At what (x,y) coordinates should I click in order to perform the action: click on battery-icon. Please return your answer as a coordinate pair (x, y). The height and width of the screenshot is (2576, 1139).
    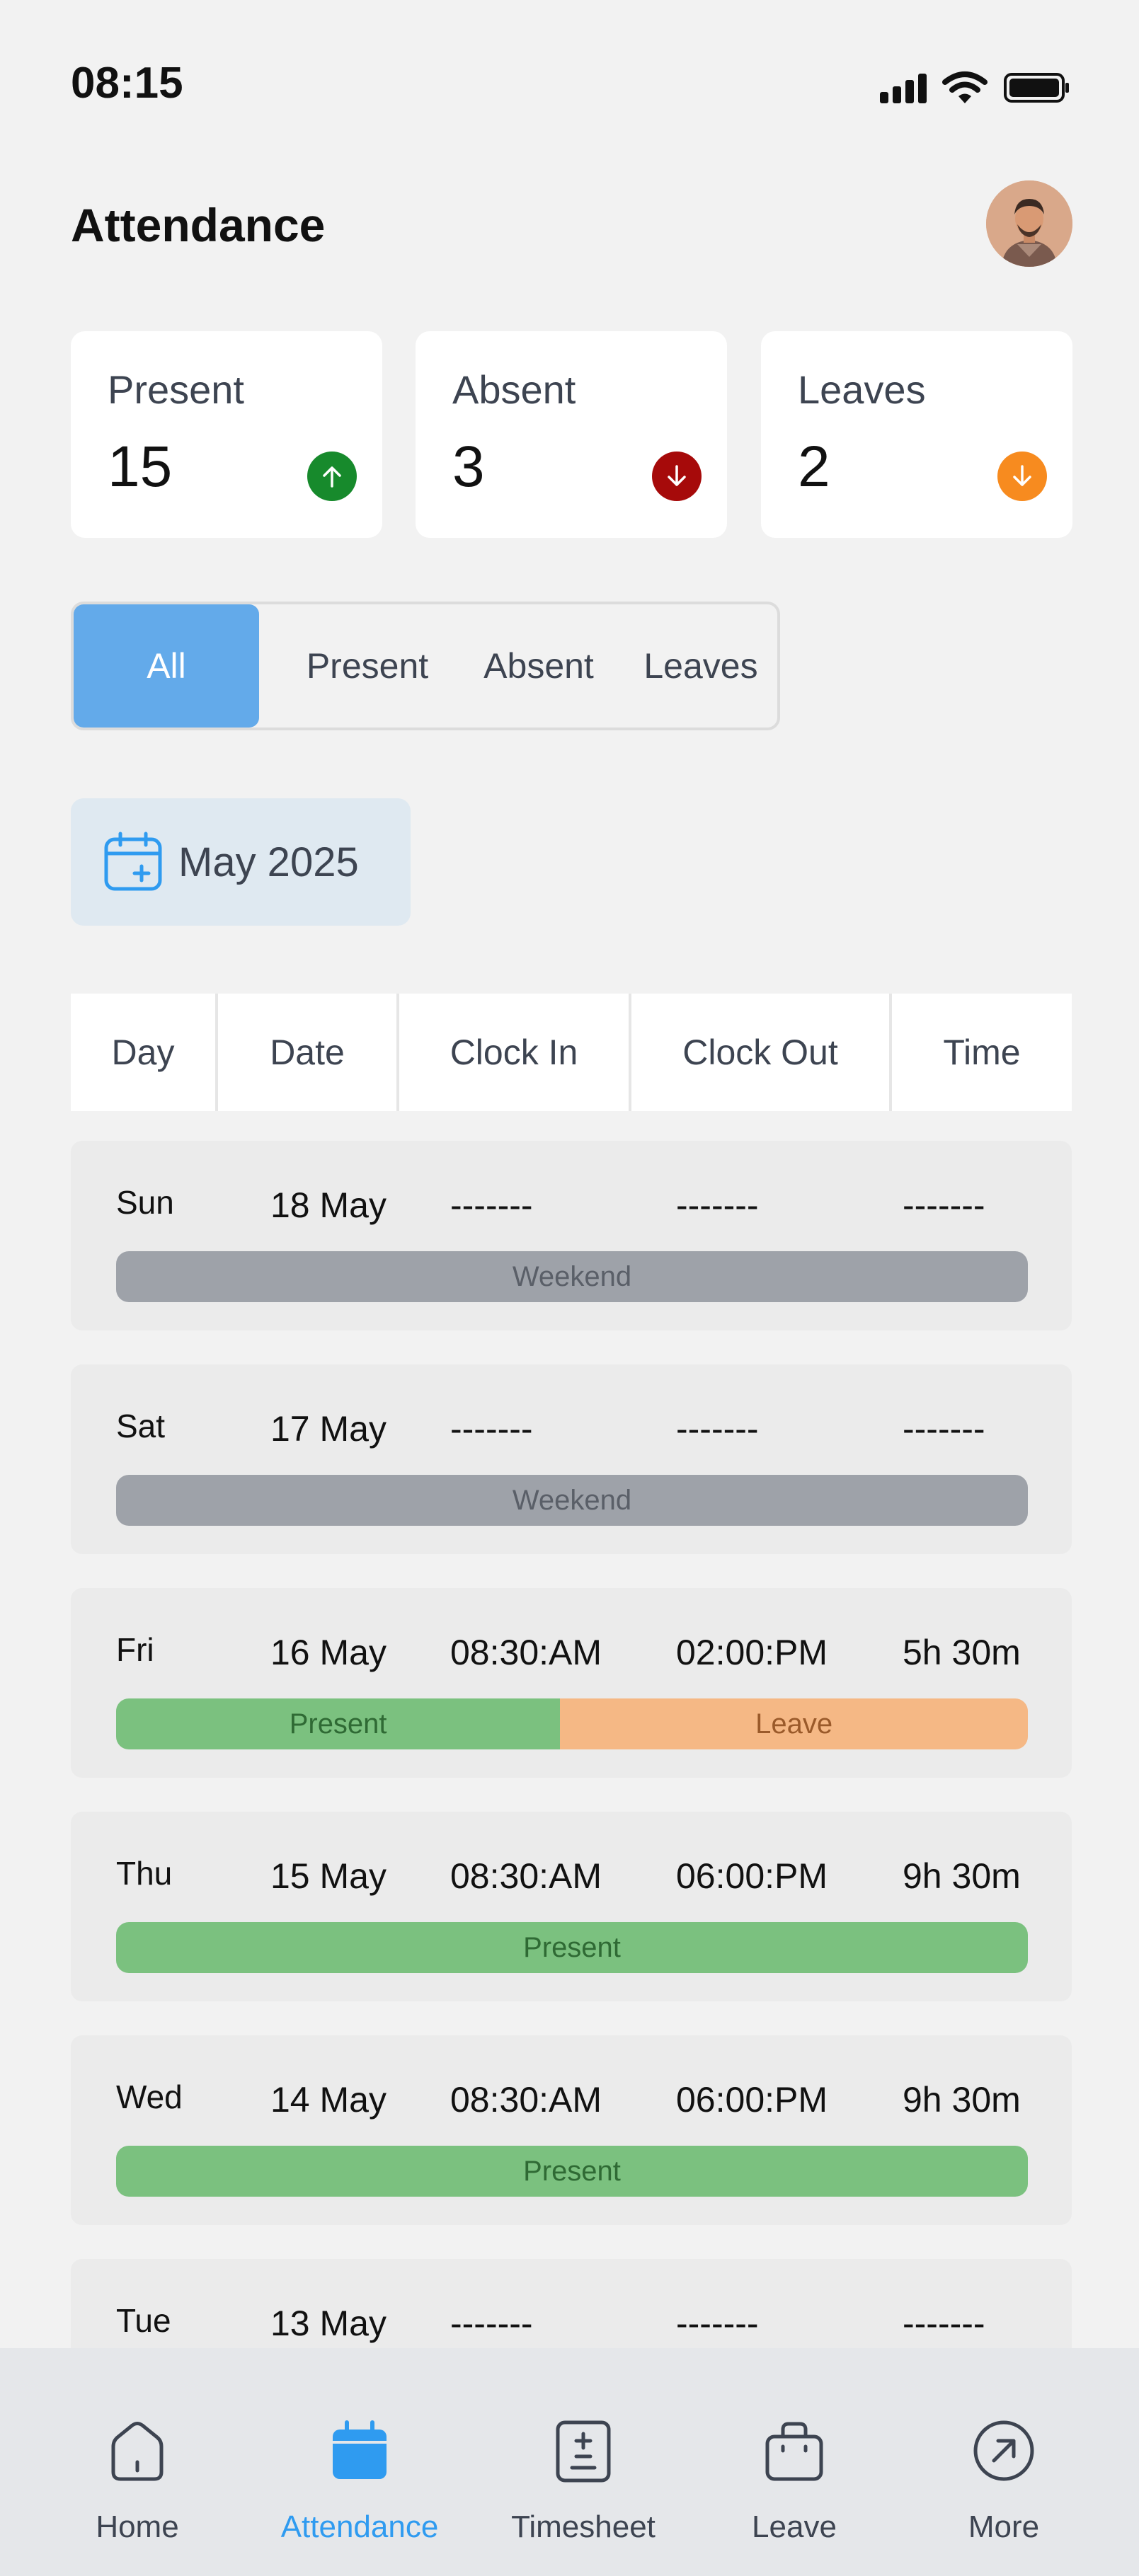
    Looking at the image, I should click on (1036, 88).